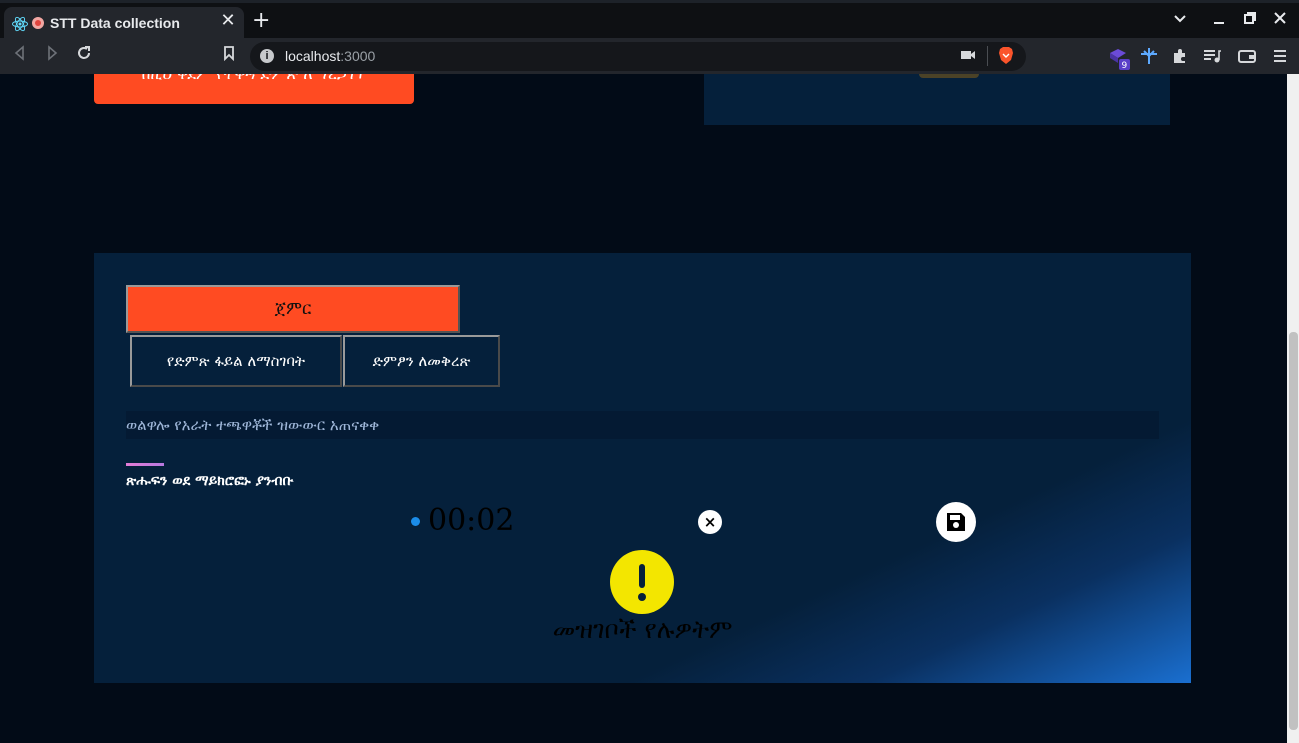 This screenshot has height=743, width=1299. I want to click on new-tab-button: +, so click(261, 21).